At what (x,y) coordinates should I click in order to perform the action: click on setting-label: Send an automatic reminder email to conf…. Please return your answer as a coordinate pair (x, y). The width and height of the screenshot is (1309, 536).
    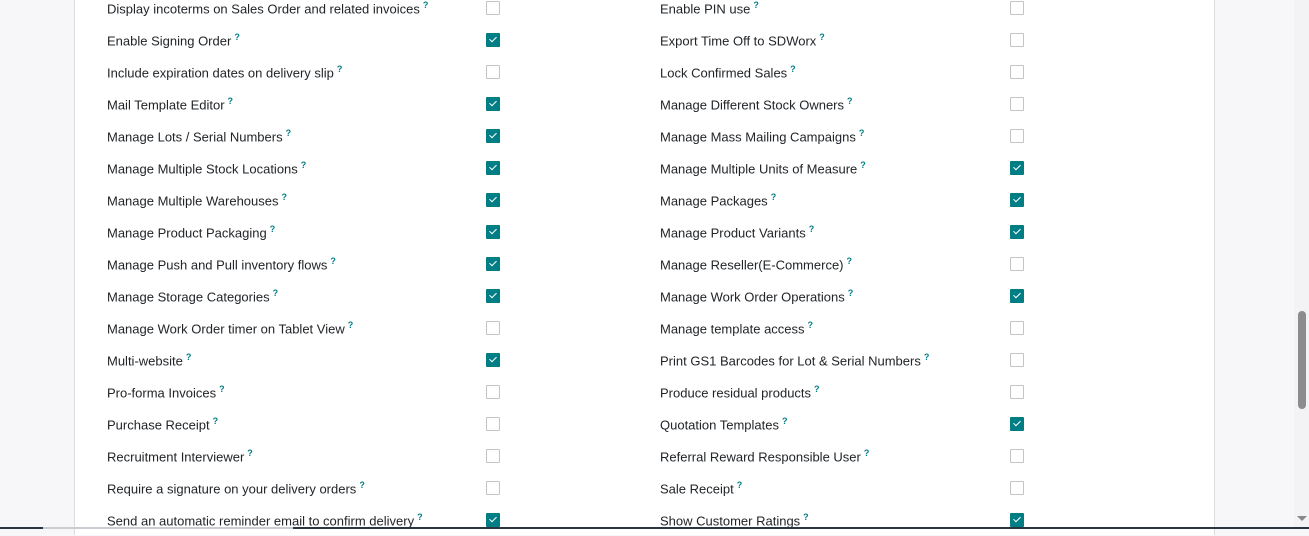
    Looking at the image, I should click on (265, 520).